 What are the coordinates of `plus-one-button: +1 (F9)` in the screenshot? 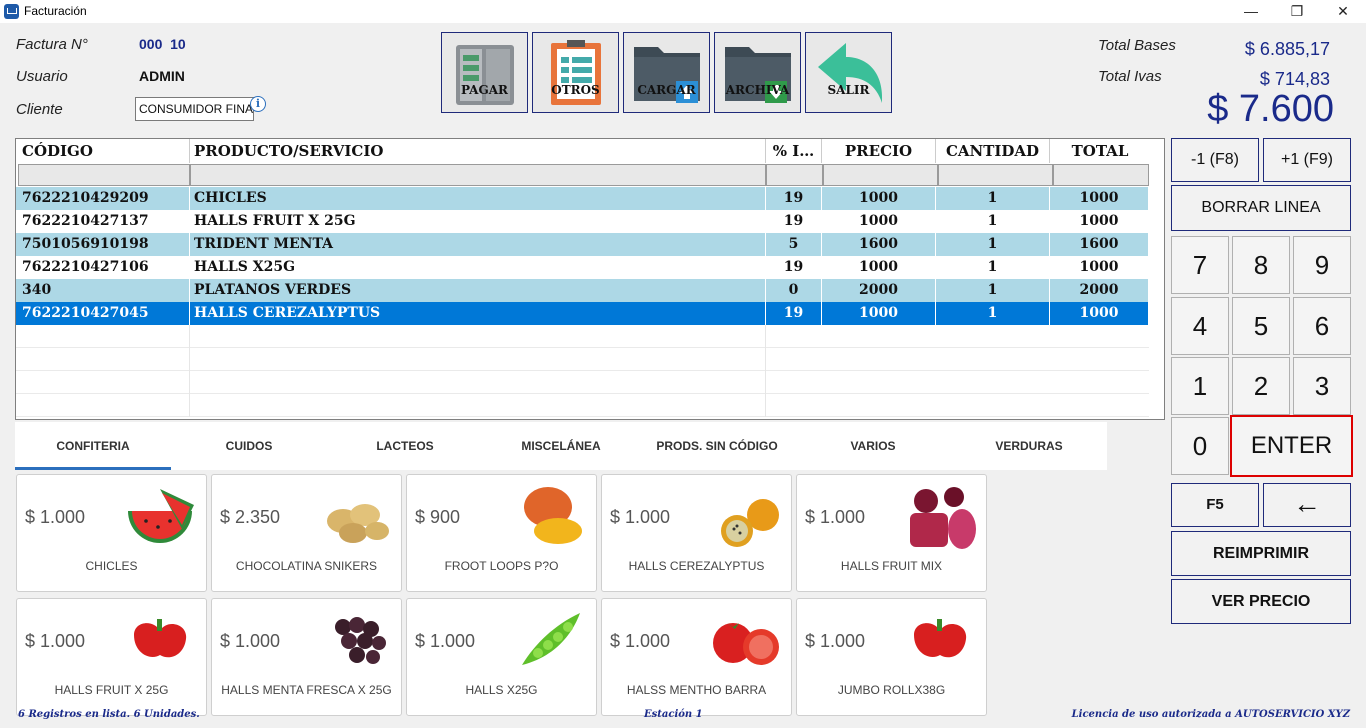 It's located at (1307, 160).